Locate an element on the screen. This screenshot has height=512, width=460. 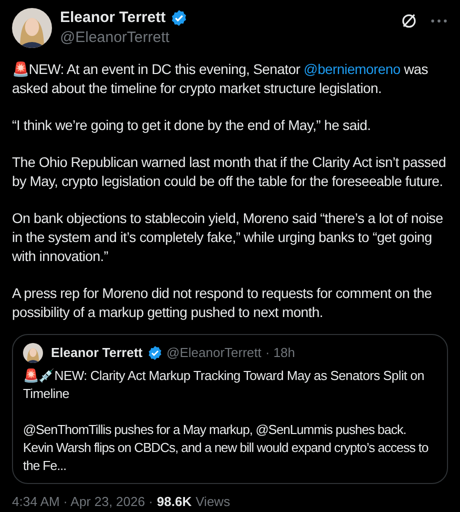
views-label: Views is located at coordinates (213, 502).